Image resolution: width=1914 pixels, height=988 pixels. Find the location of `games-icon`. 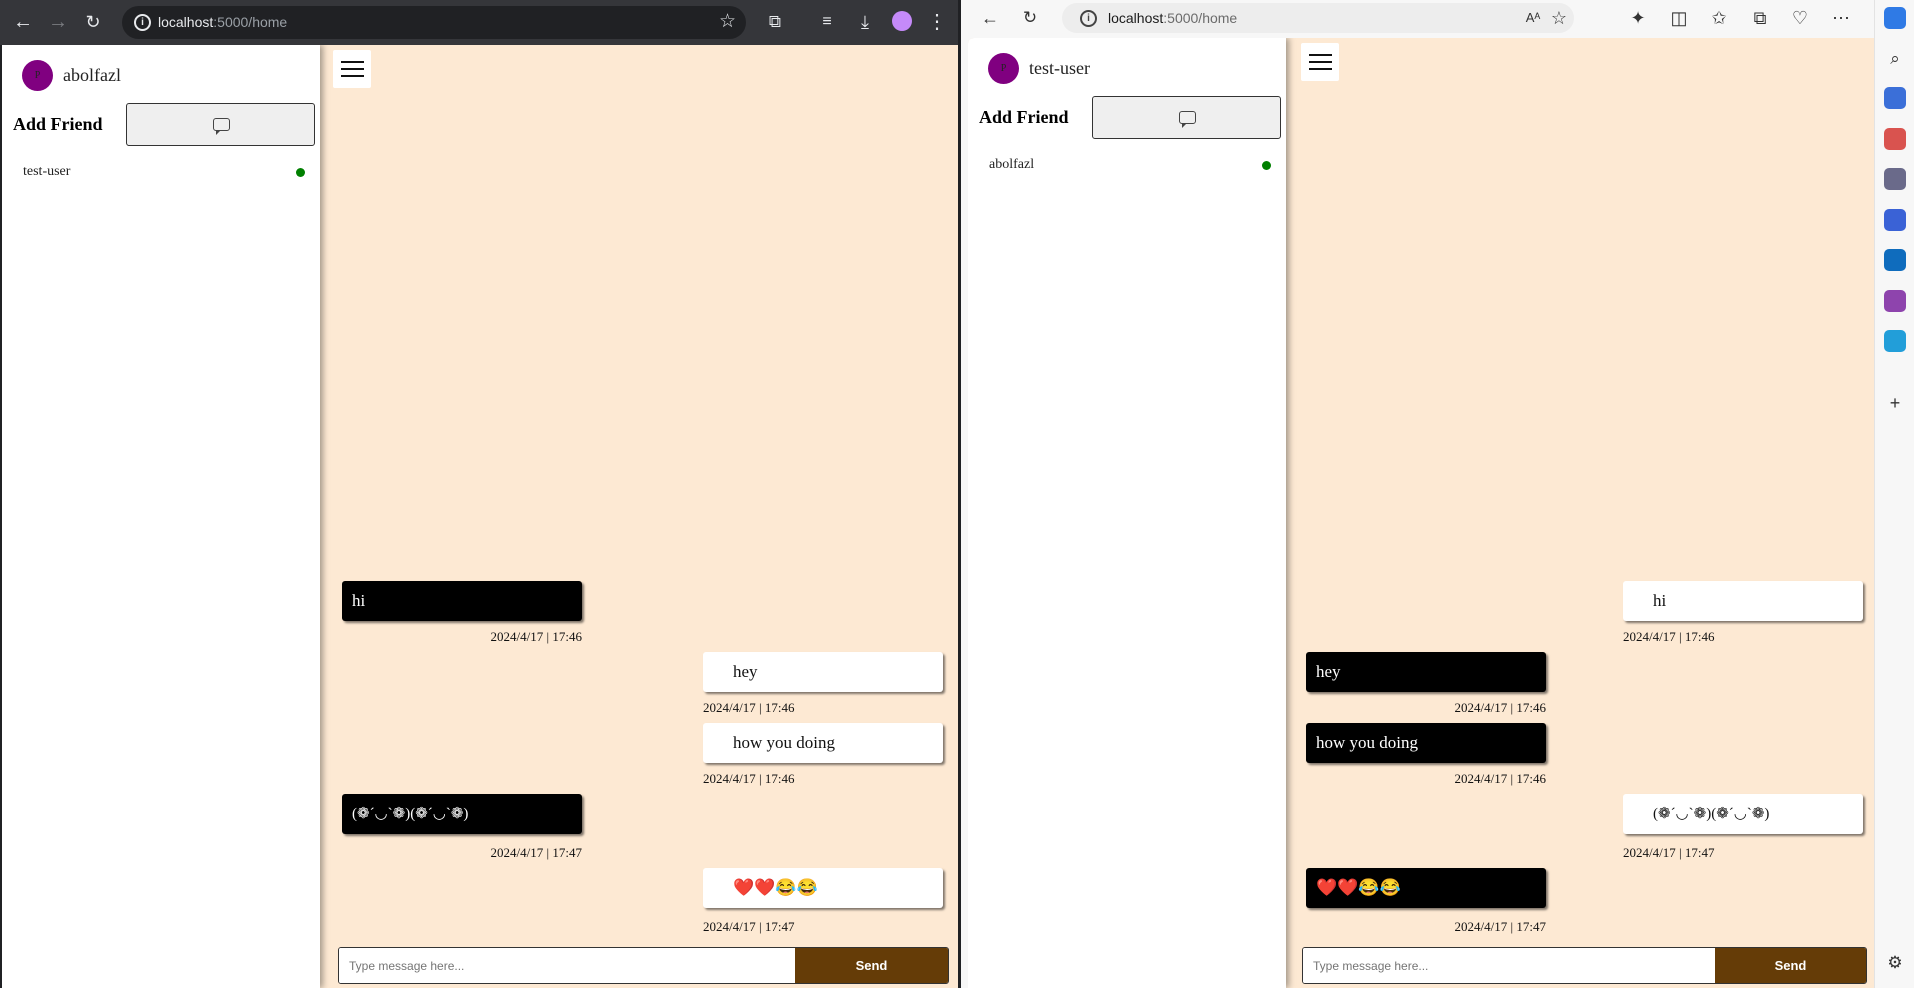

games-icon is located at coordinates (1895, 179).